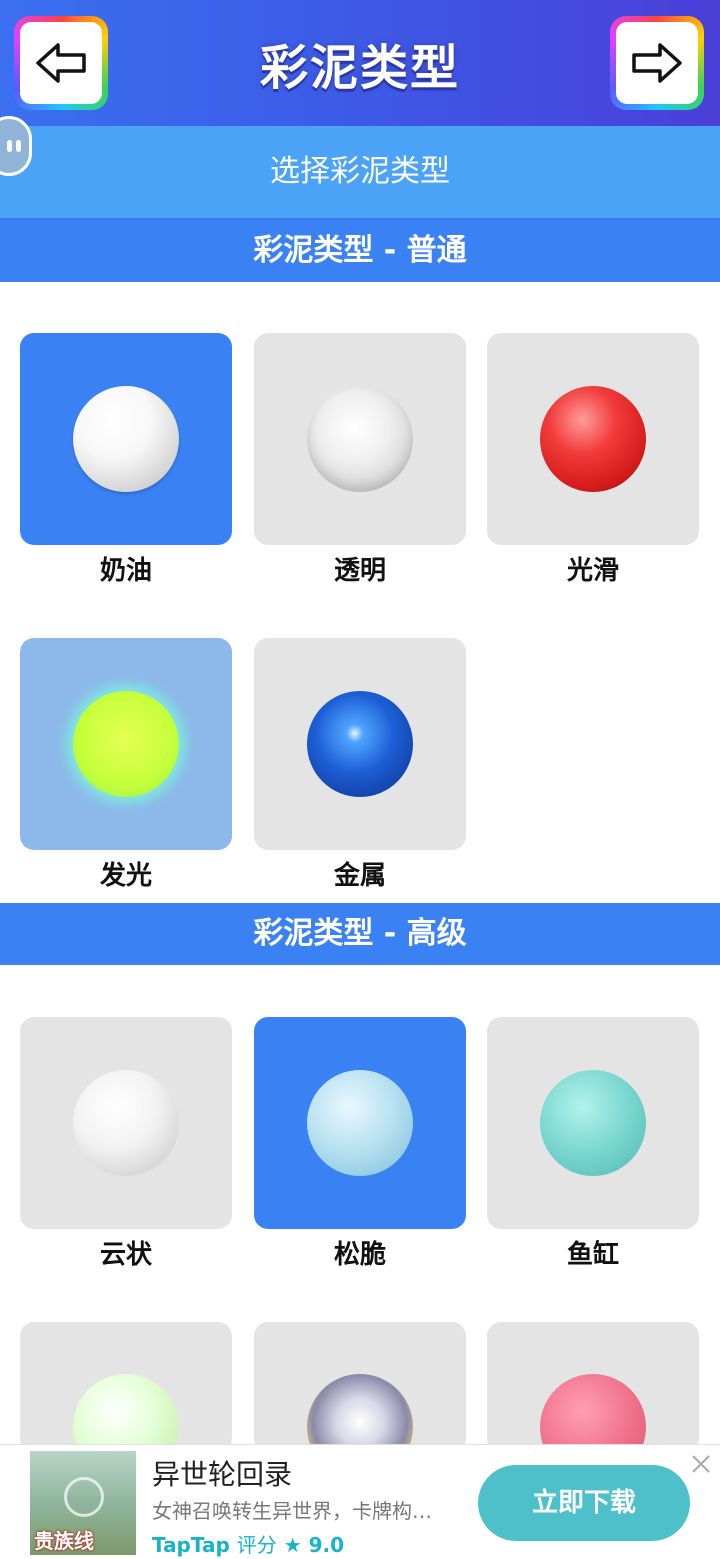 Image resolution: width=720 pixels, height=1559 pixels. I want to click on cloud-ball-icon, so click(126, 1123).